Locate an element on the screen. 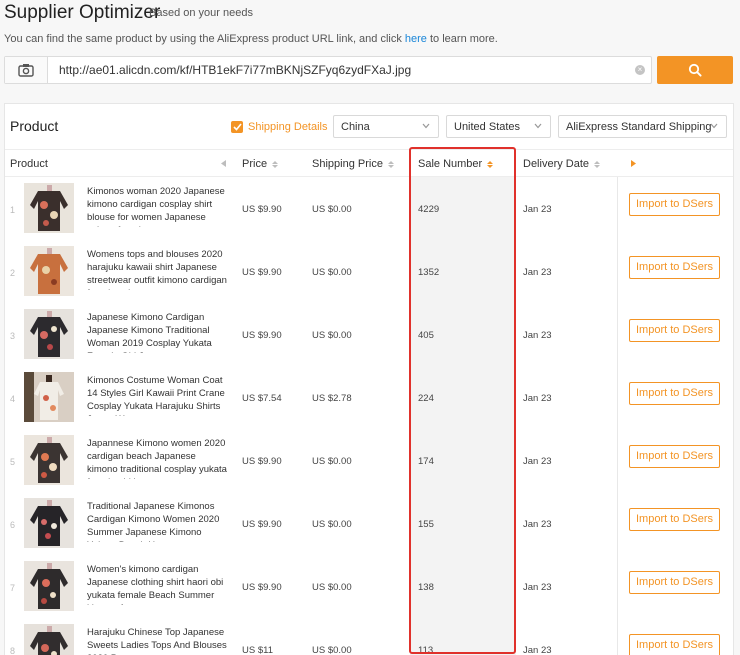 Image resolution: width=740 pixels, height=655 pixels. row-index: 2 is located at coordinates (13, 273).